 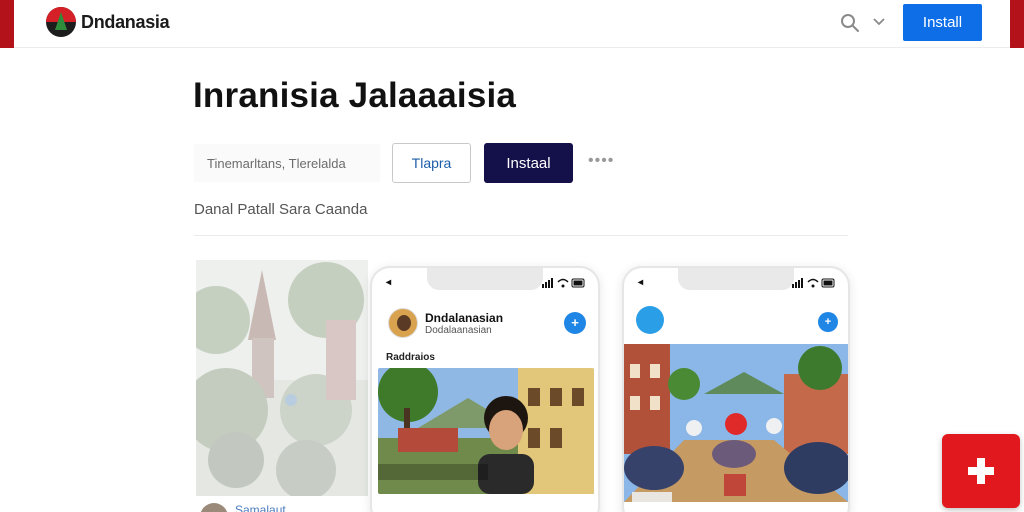 What do you see at coordinates (528, 163) in the screenshot?
I see `primary-install-button: Instaal` at bounding box center [528, 163].